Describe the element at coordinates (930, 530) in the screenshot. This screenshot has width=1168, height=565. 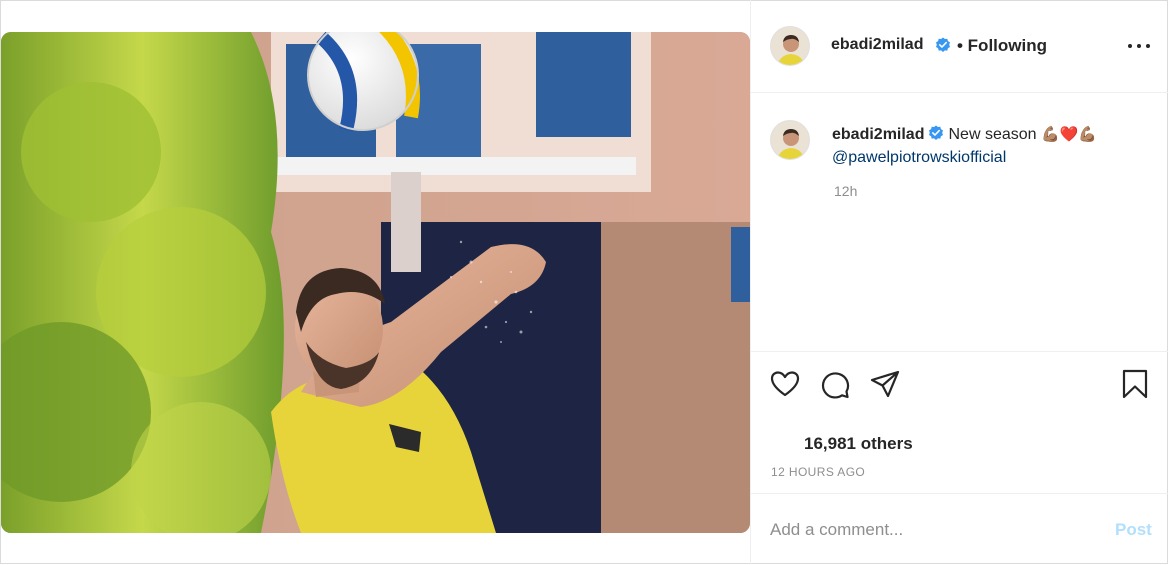
I see `comment-input` at that location.